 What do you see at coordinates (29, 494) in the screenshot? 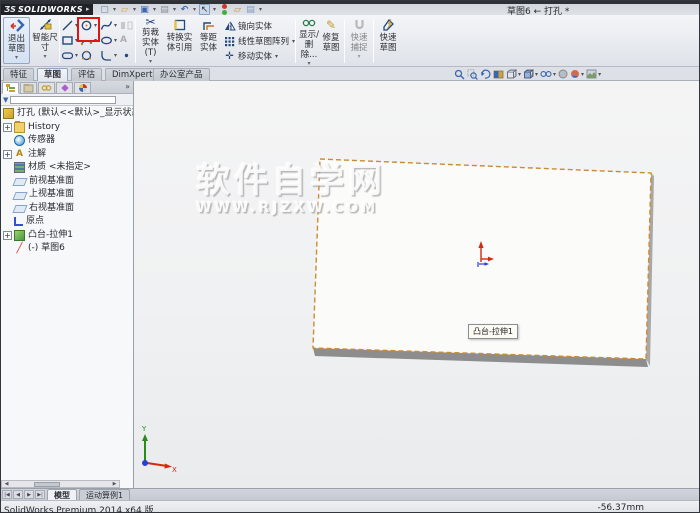
I see `tab-scroll-next-icon: ▶` at bounding box center [29, 494].